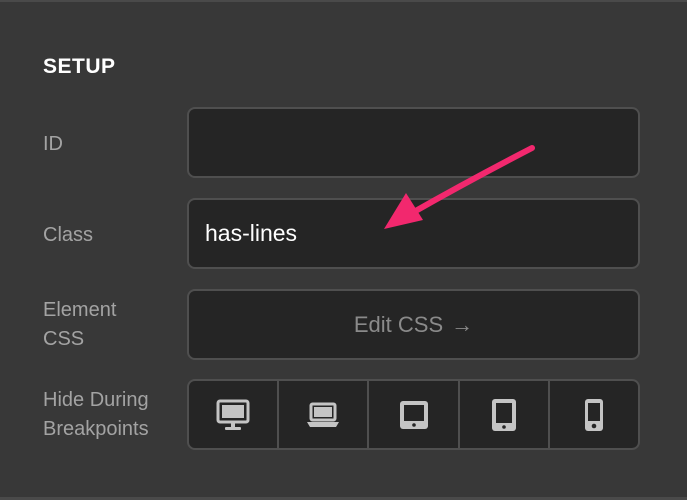  I want to click on breakpoint-toggle-group, so click(413, 414).